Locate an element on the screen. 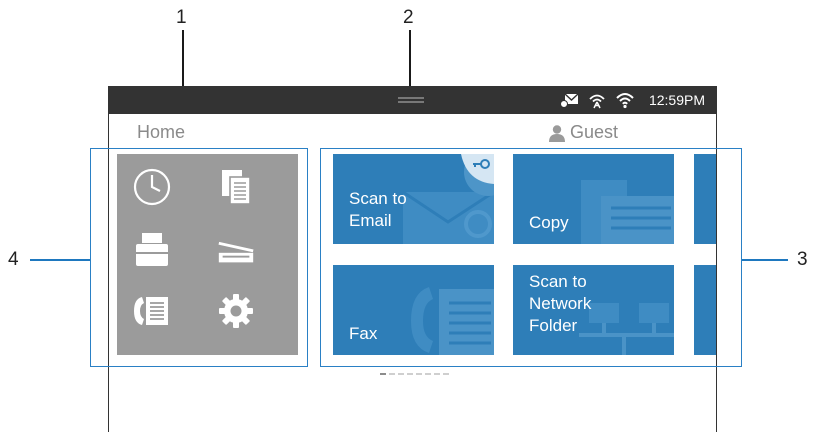 The width and height of the screenshot is (817, 432). tile-scan-to-network-folder: Scan to Network Folder is located at coordinates (593, 310).